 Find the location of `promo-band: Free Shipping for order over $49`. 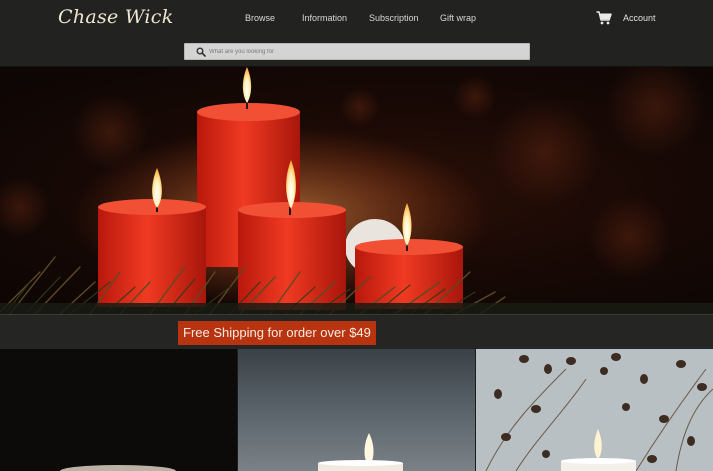

promo-band: Free Shipping for order over $49 is located at coordinates (356, 331).